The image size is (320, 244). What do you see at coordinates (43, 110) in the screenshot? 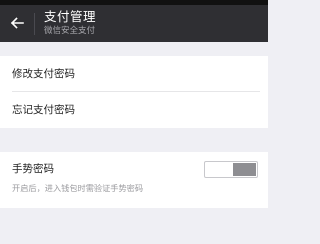
I see `forgot-payment-password-label: 忘记支付密码` at bounding box center [43, 110].